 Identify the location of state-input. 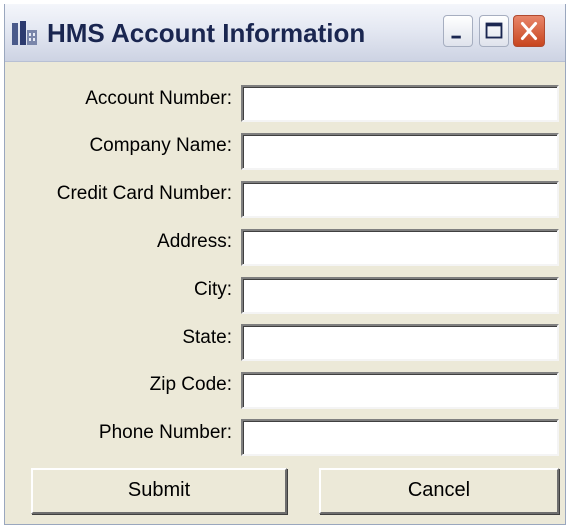
(400, 342).